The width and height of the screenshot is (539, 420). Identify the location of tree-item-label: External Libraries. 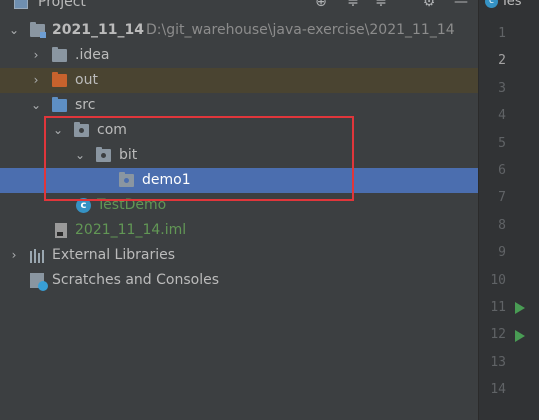
(113, 255).